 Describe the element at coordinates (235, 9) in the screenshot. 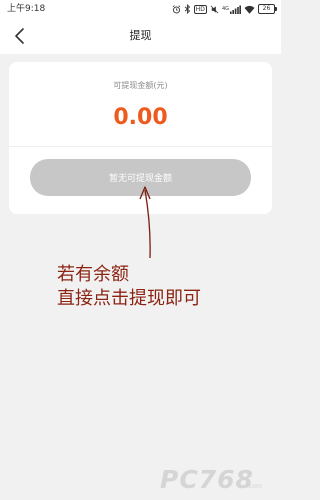

I see `signal-icon` at that location.